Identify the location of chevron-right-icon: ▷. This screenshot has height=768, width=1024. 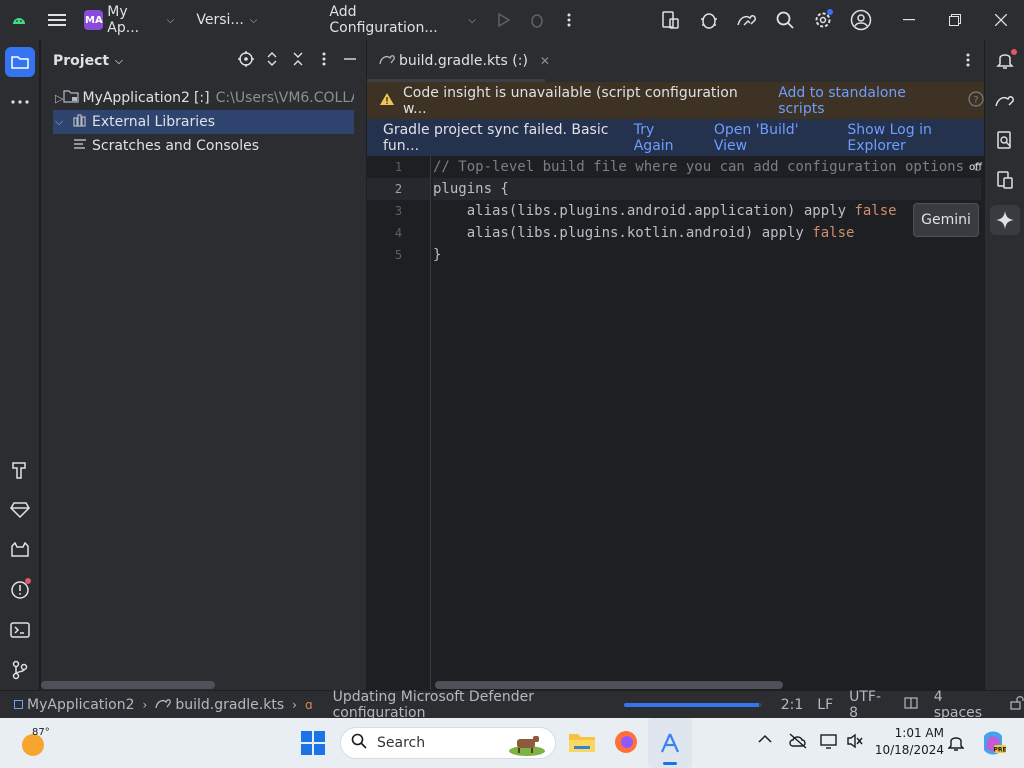
(59, 98).